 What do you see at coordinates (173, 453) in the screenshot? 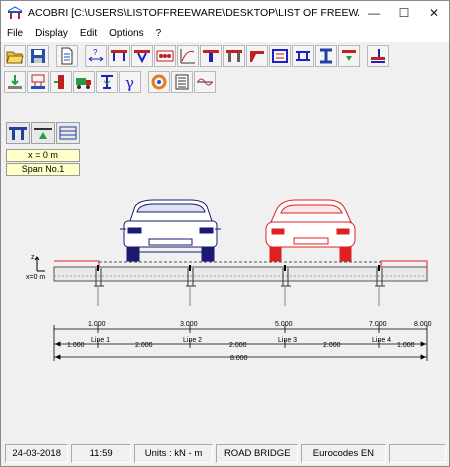
I see `status-units: Units : kN - m` at bounding box center [173, 453].